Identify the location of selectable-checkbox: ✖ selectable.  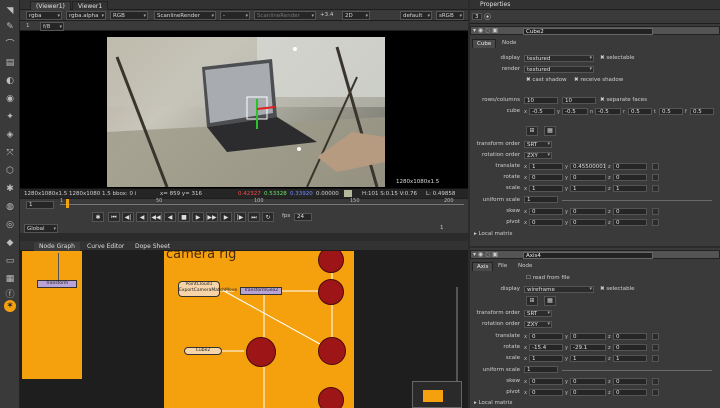
(617, 58).